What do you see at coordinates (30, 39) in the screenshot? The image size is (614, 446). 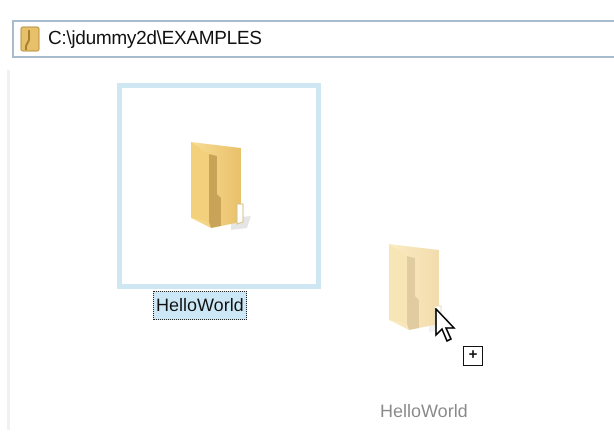 I see `folder-icon` at bounding box center [30, 39].